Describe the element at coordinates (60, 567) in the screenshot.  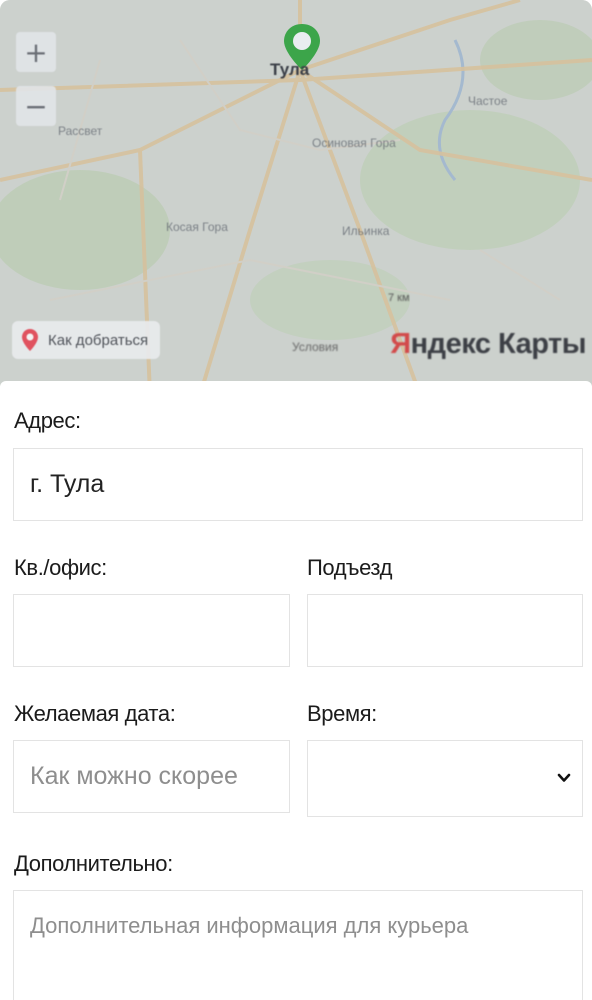
I see `apartment-label: Кв./офис:` at that location.